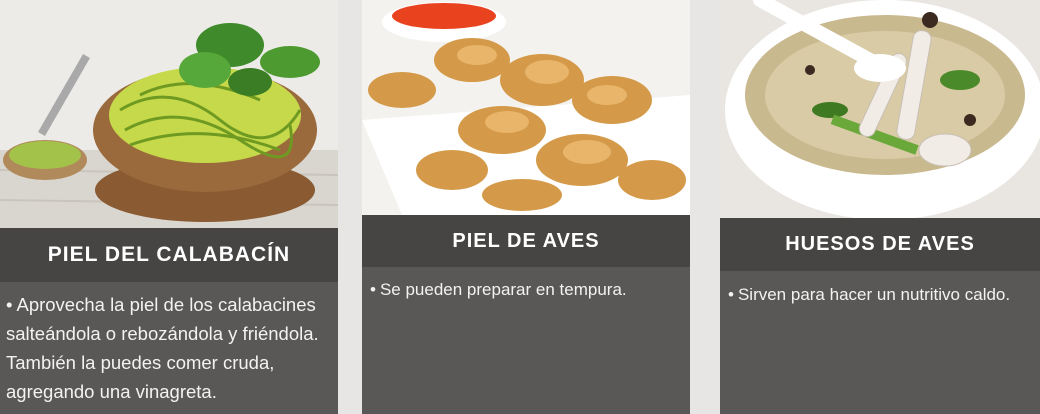 The width and height of the screenshot is (1040, 414). What do you see at coordinates (169, 255) in the screenshot?
I see `card-title: PIEL DEL CALABACÍN` at bounding box center [169, 255].